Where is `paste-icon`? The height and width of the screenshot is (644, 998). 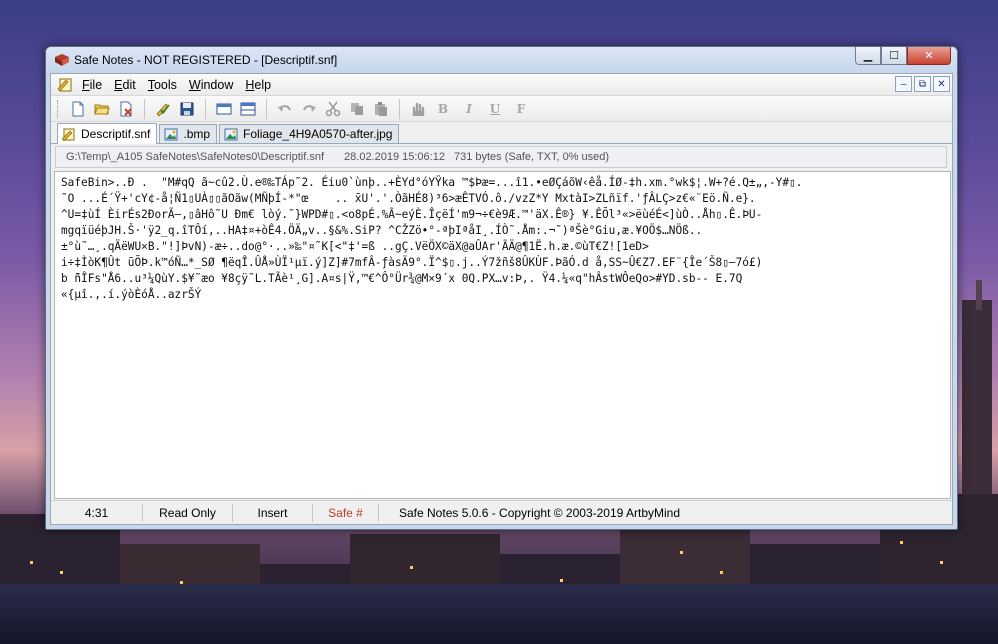
paste-icon is located at coordinates (381, 108).